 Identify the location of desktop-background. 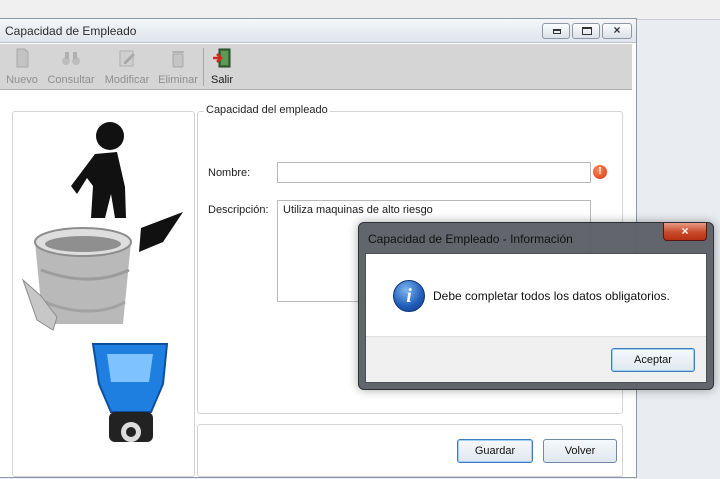
(360, 10).